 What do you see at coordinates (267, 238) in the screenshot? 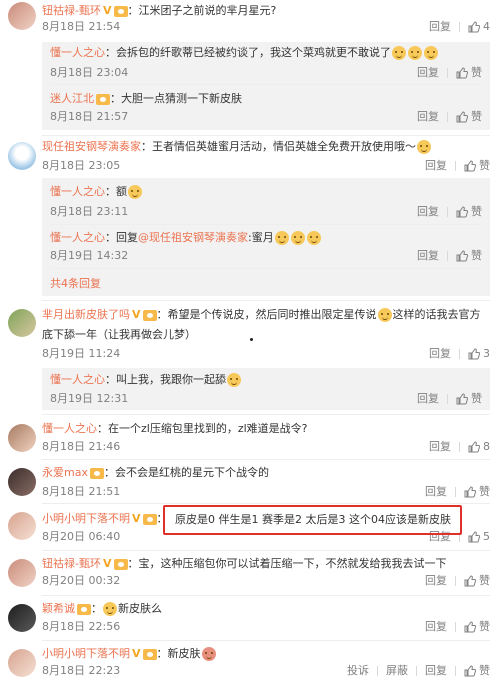
I see `reply-line: 懂一人之心：回复@现任祖安钢琴演奏家:蜜月` at bounding box center [267, 238].